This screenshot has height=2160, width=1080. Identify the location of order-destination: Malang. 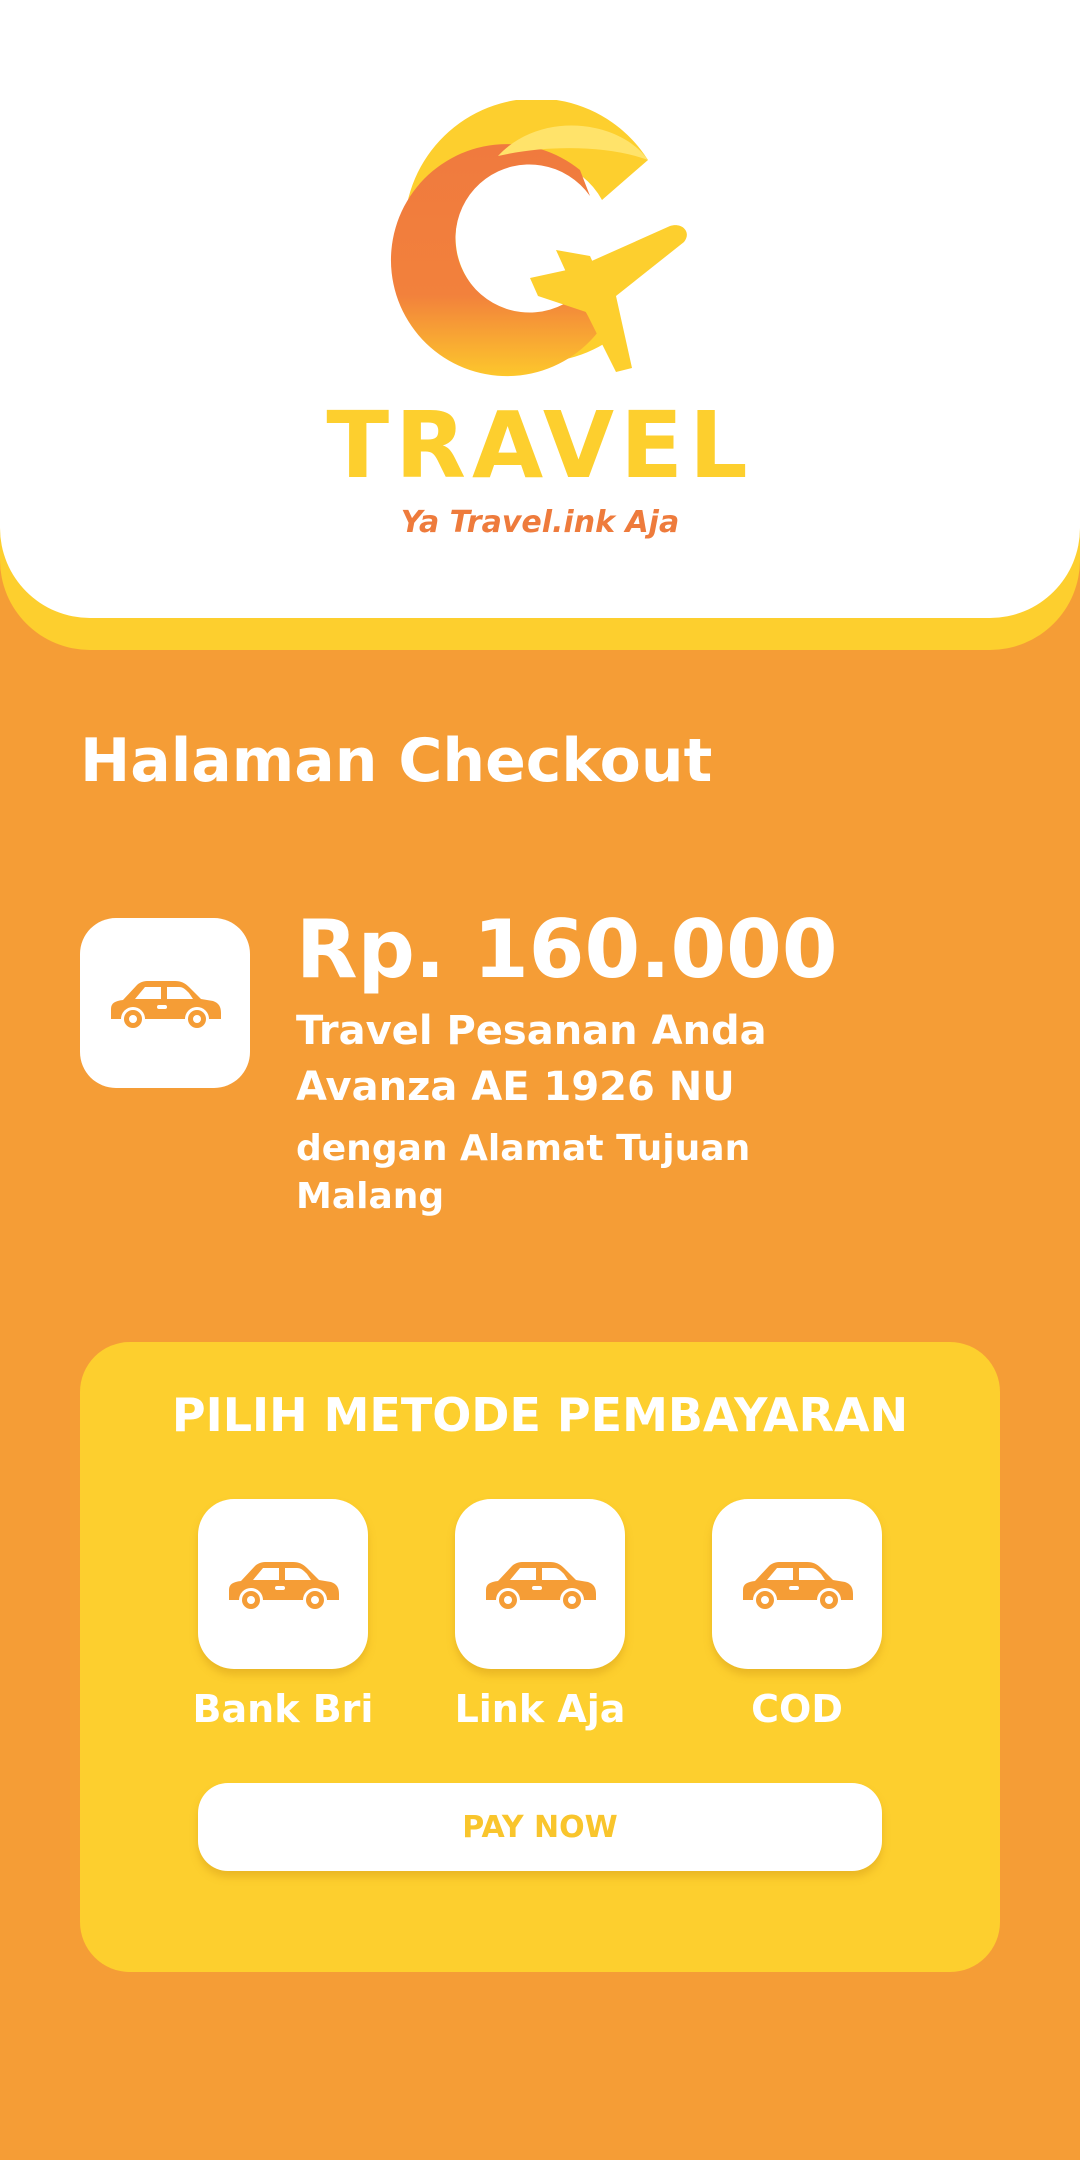
(370, 1196).